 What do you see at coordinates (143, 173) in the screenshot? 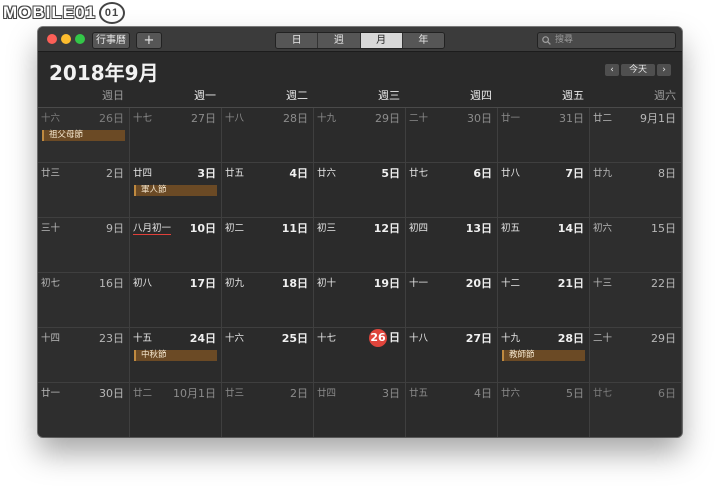
I see `lunar-date: 廿四` at bounding box center [143, 173].